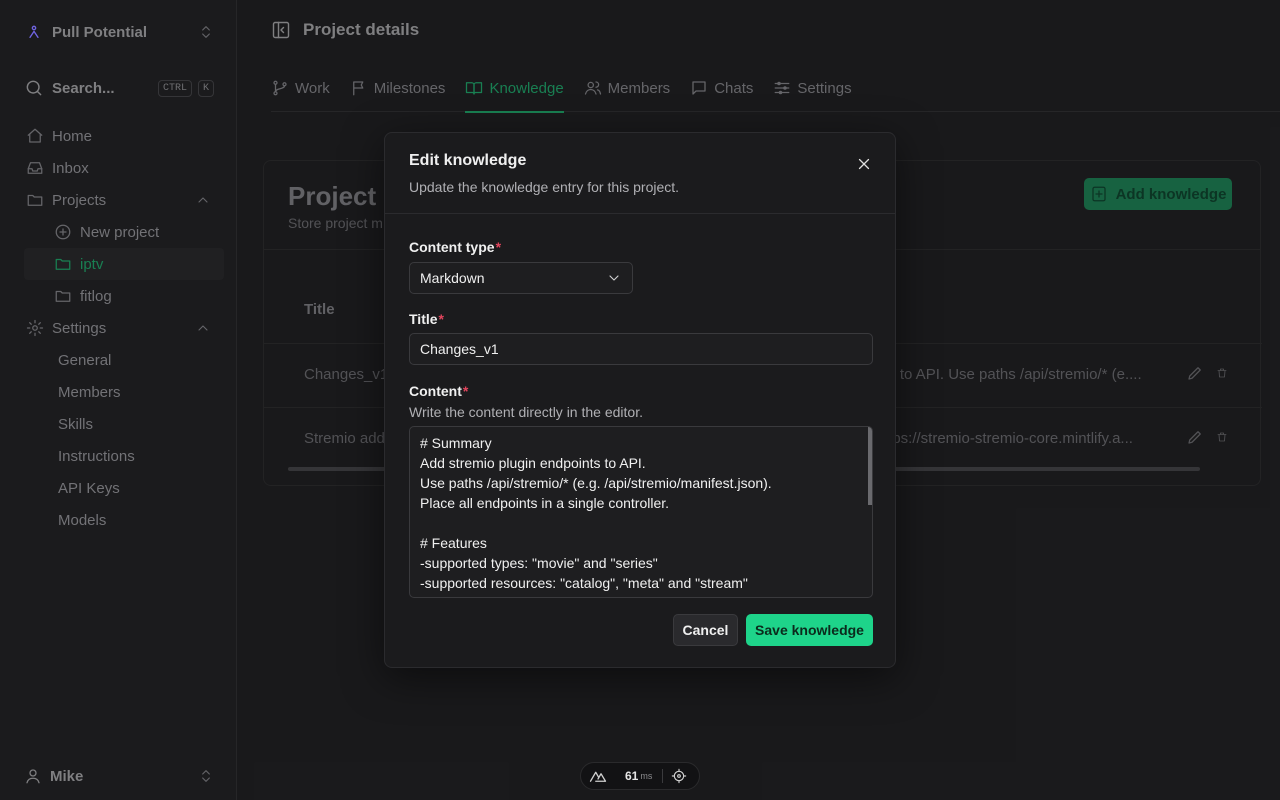  Describe the element at coordinates (663, 776) in the screenshot. I see `toolbar-separator` at that location.